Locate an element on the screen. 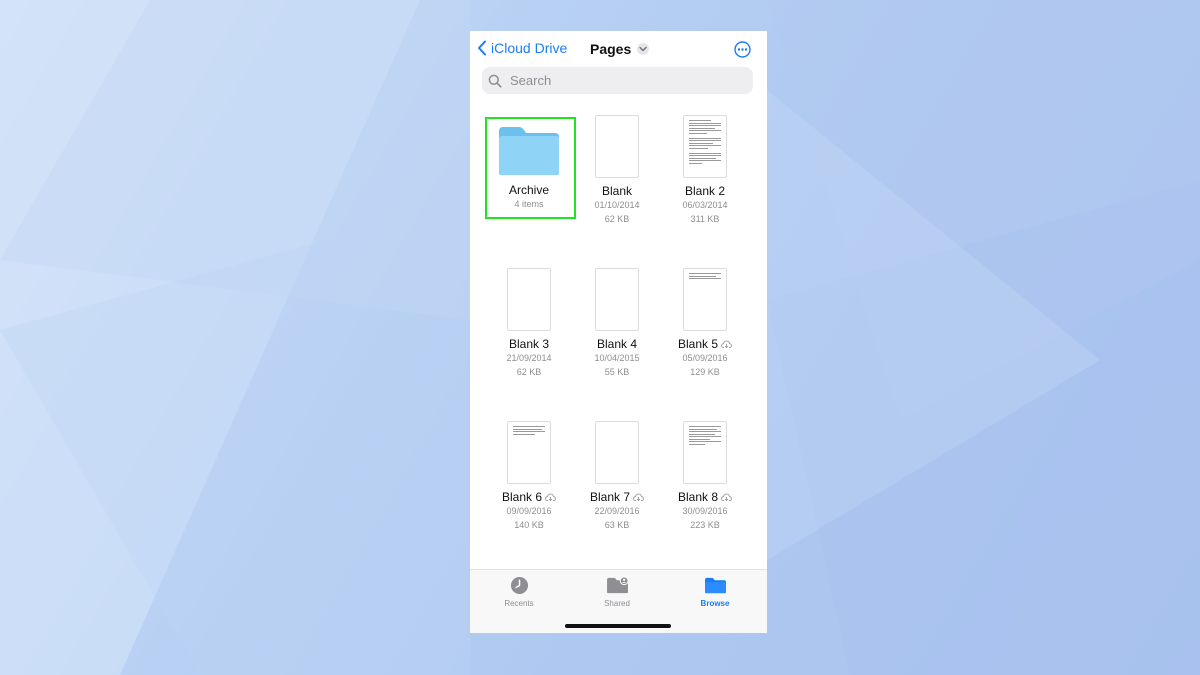 The height and width of the screenshot is (675, 1200). tab-shared: Shared is located at coordinates (617, 592).